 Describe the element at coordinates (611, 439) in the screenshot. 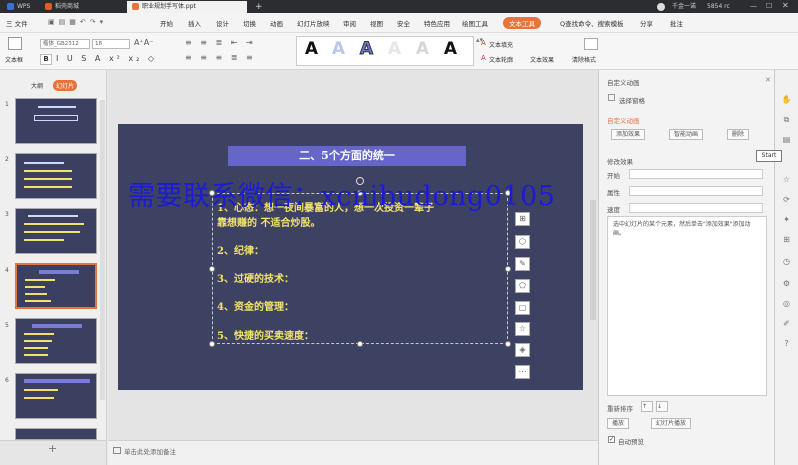

I see `autopreview-checkbox: ✓` at that location.